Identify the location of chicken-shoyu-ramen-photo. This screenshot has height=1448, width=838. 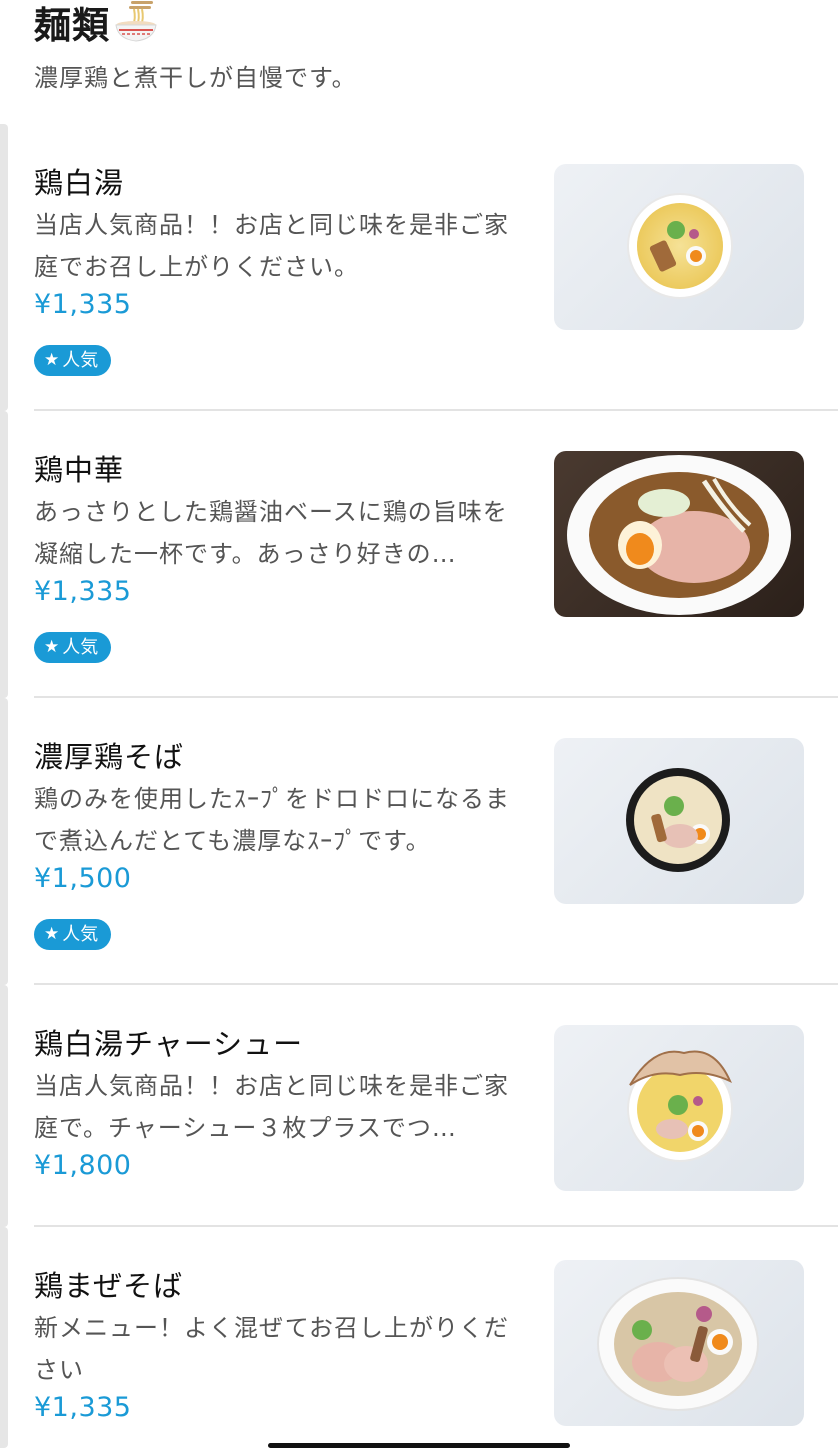
(679, 534).